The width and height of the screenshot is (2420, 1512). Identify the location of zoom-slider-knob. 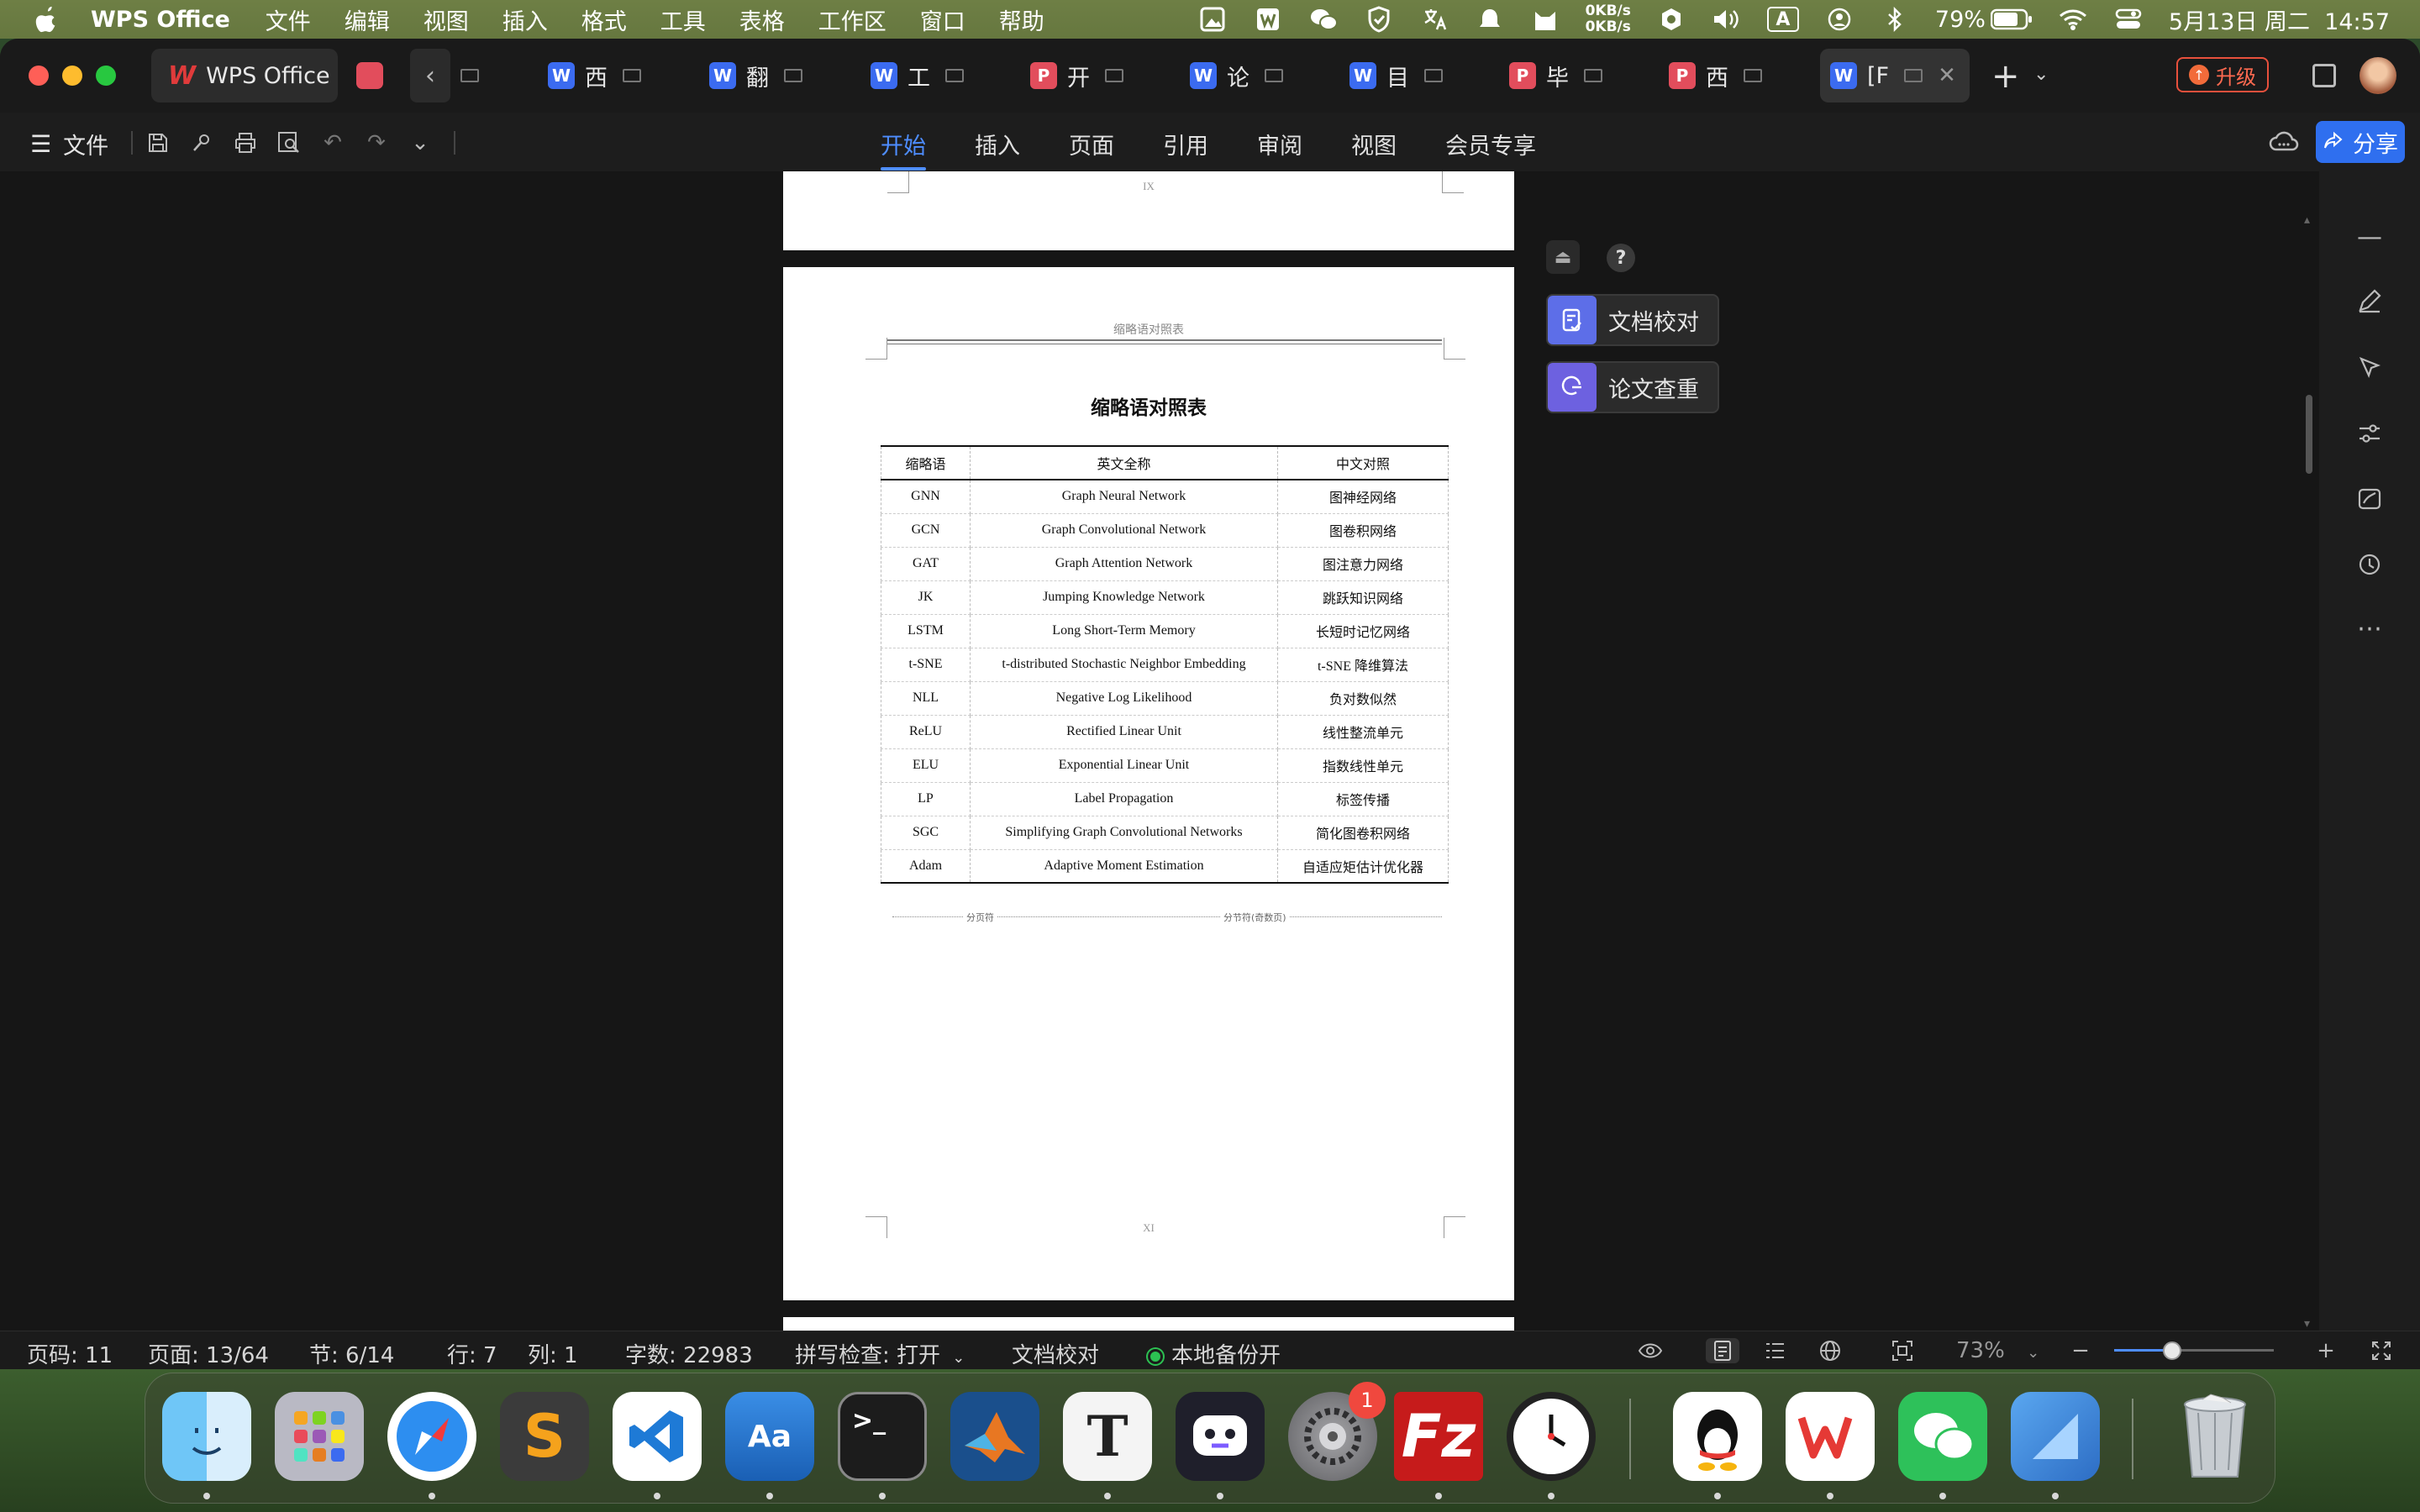
(2172, 1350).